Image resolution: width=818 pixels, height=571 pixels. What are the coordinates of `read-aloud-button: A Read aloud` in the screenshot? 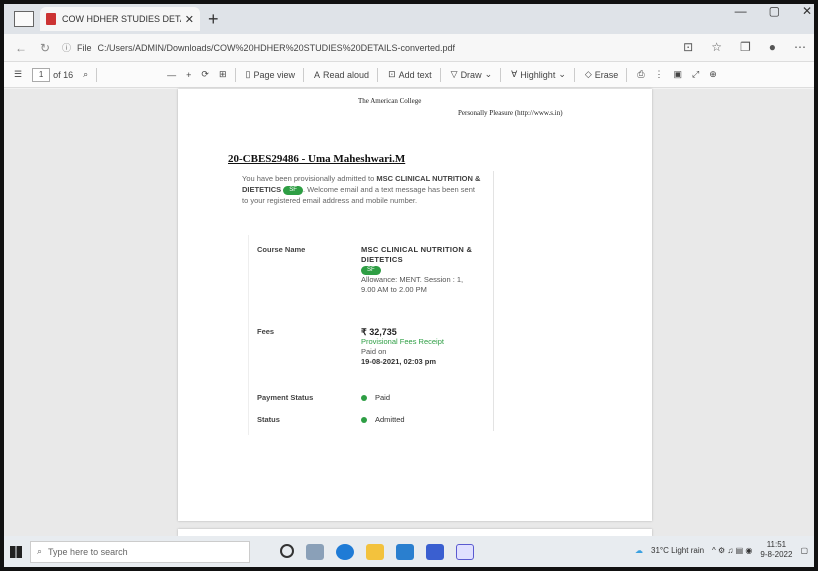 It's located at (341, 75).